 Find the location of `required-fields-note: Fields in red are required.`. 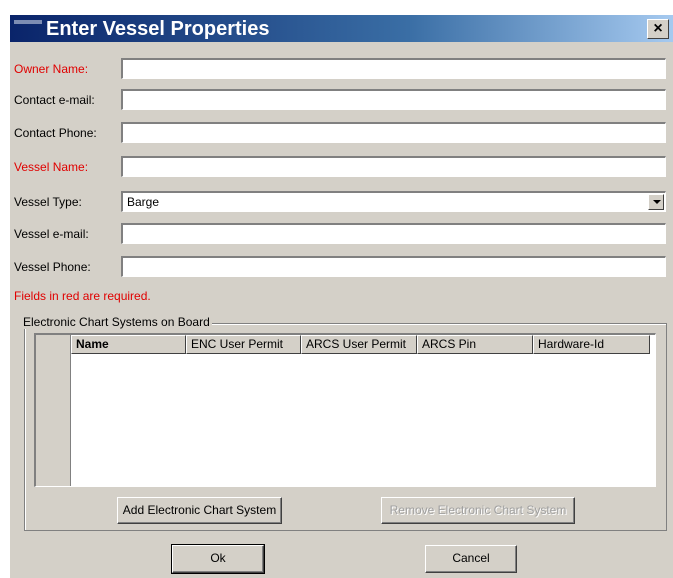

required-fields-note: Fields in red are required. is located at coordinates (82, 296).